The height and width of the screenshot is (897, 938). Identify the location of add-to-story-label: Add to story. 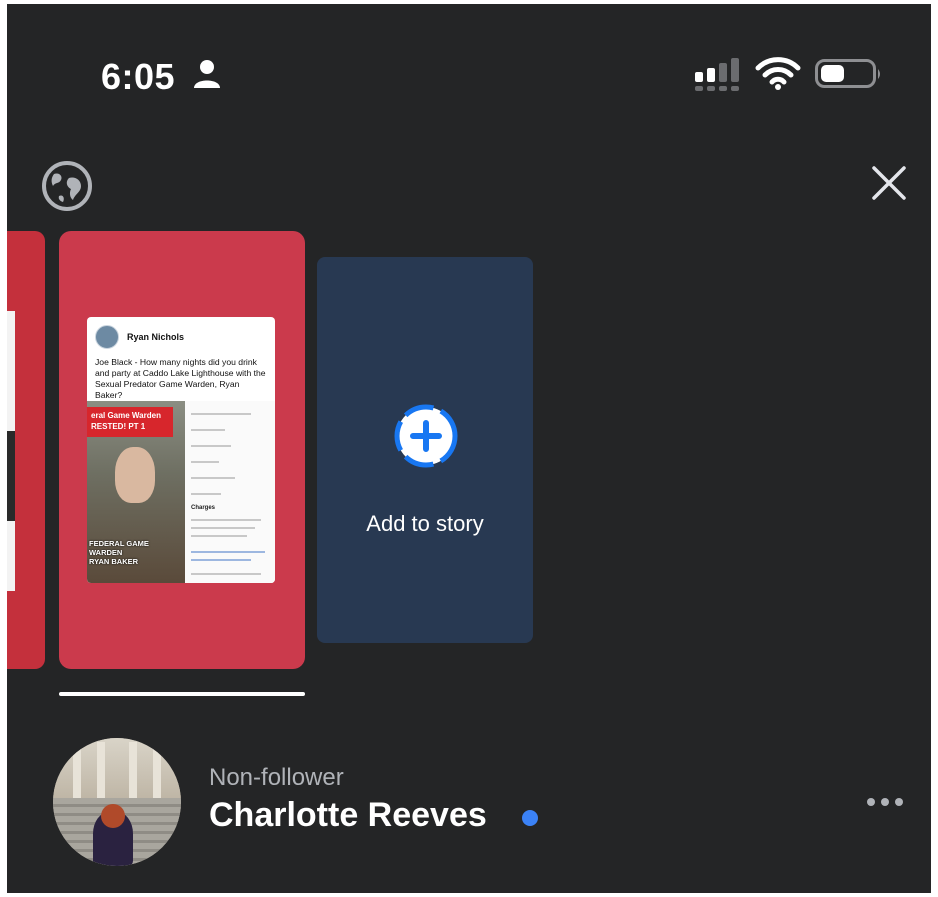
(425, 523).